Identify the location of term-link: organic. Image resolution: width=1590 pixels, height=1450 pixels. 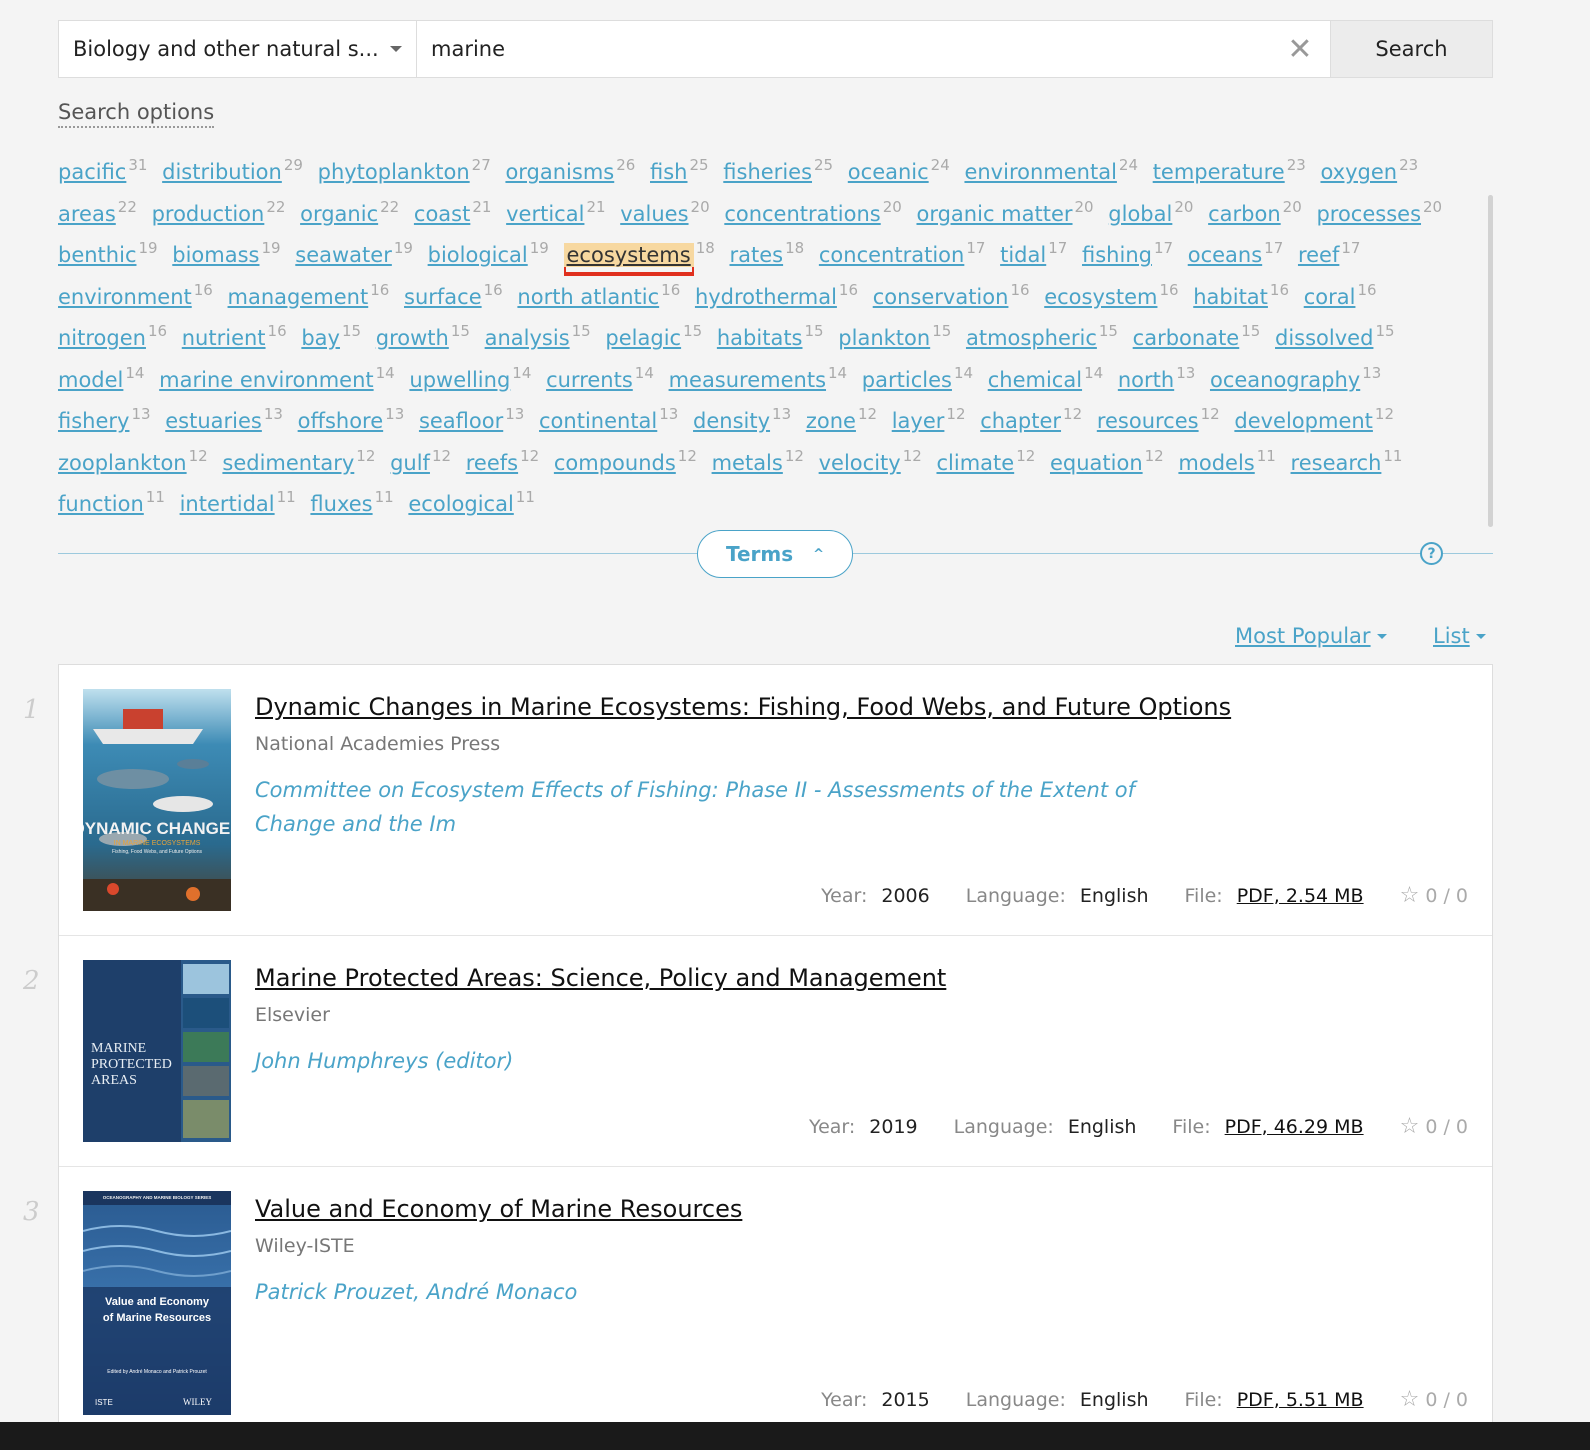
(339, 214).